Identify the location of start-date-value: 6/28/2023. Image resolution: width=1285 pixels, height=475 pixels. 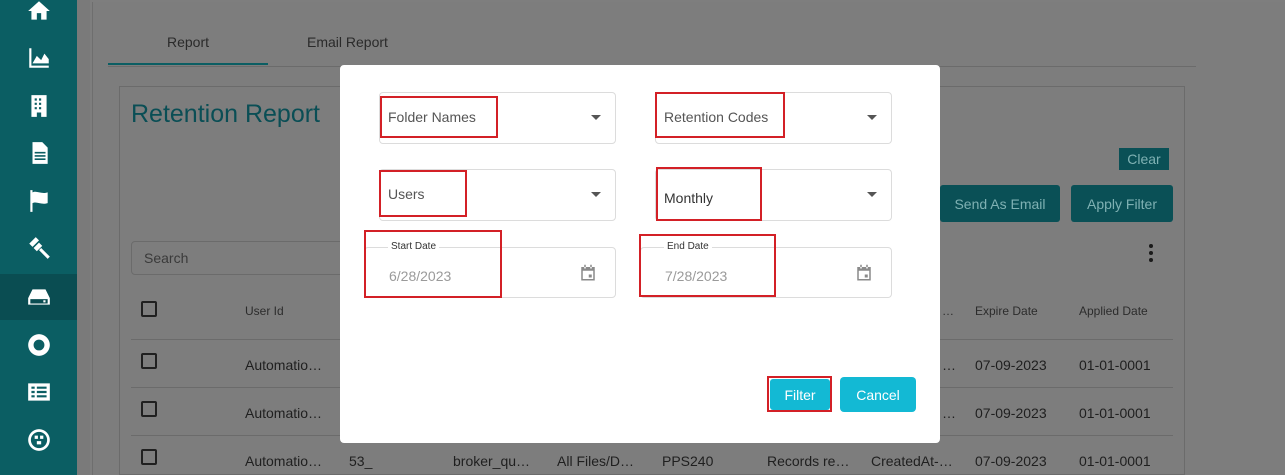
(420, 276).